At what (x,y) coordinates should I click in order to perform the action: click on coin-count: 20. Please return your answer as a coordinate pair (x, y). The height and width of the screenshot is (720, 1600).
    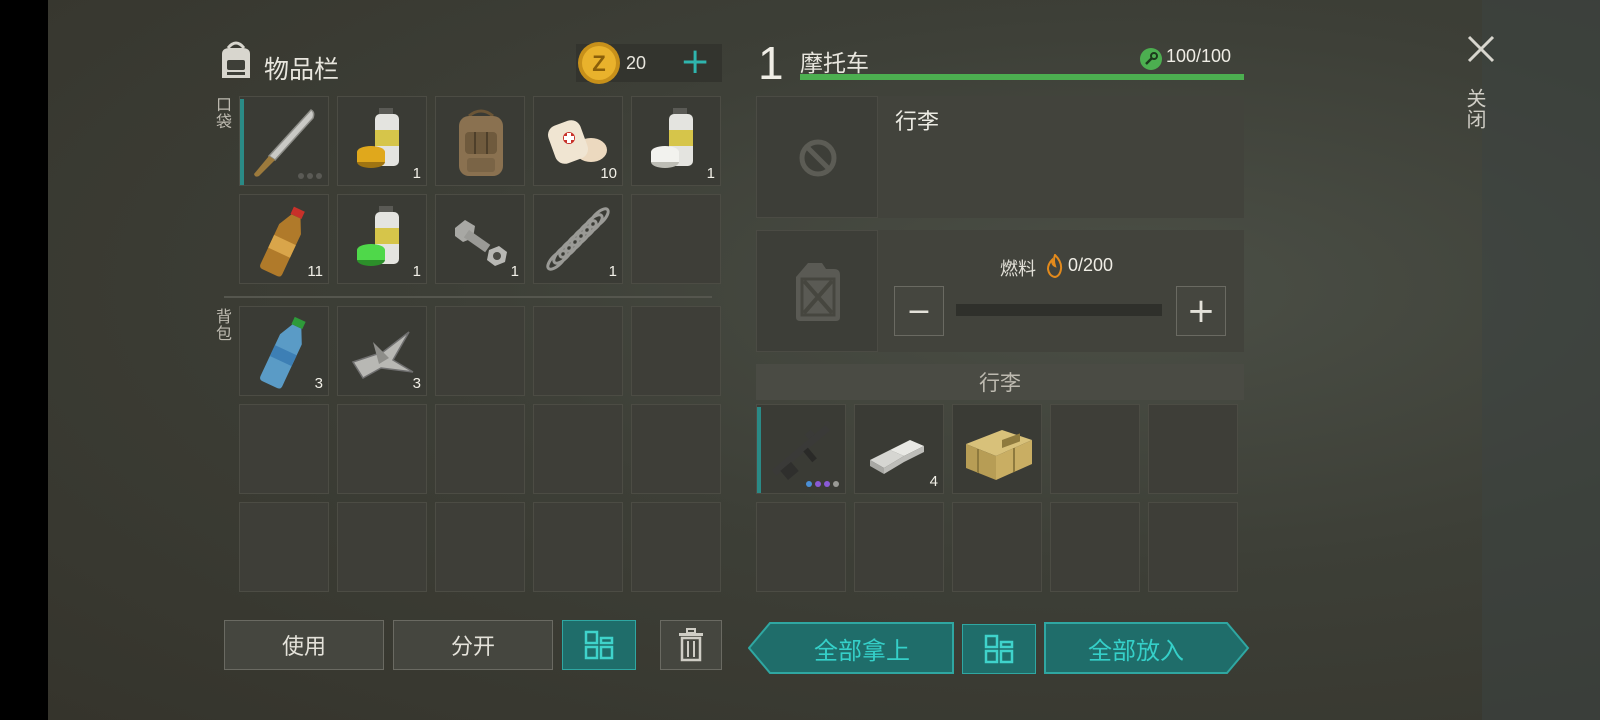
    Looking at the image, I should click on (636, 63).